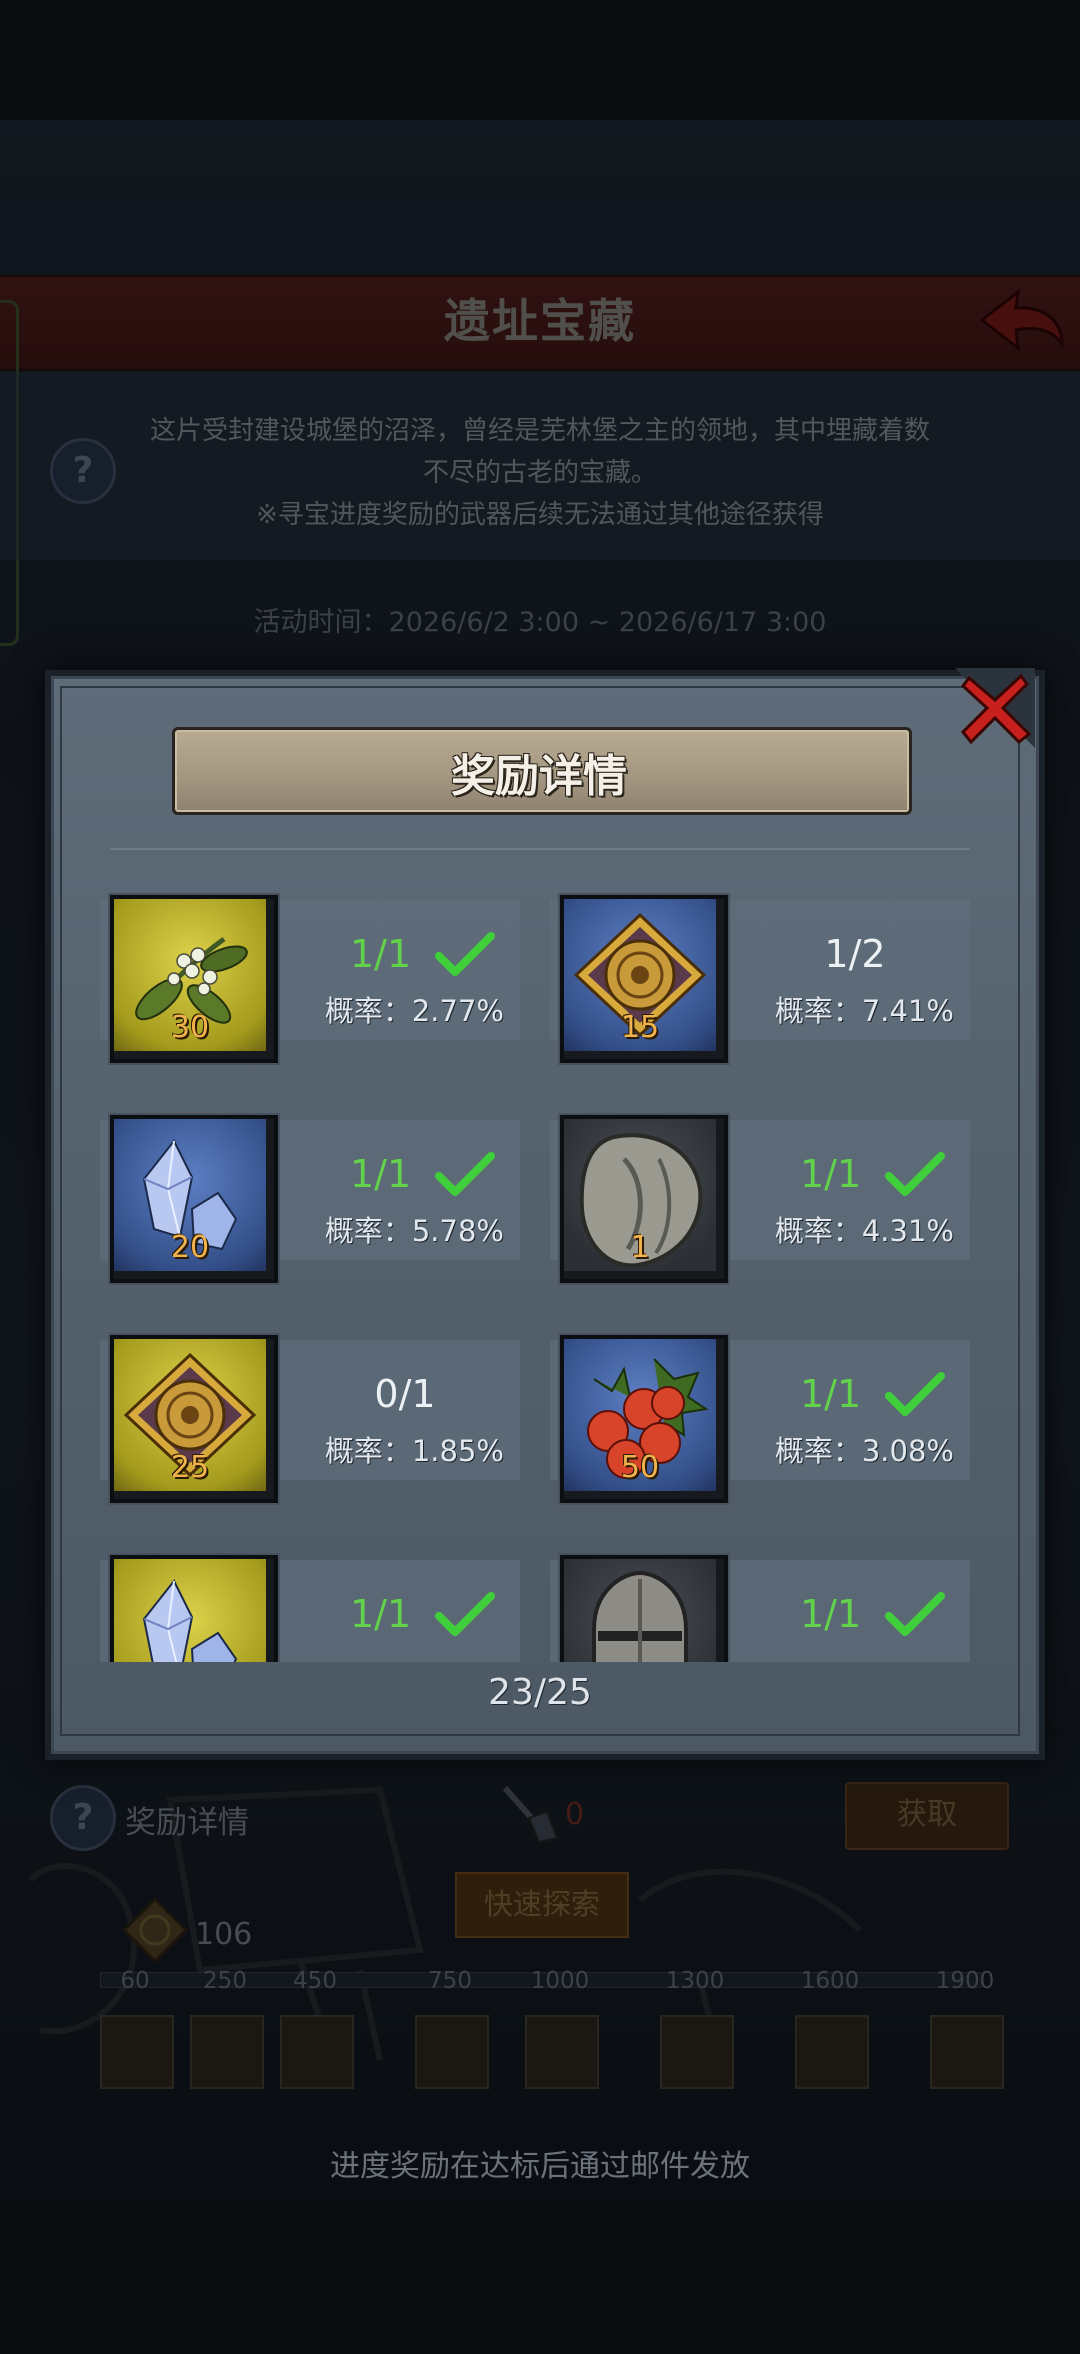  What do you see at coordinates (864, 1451) in the screenshot?
I see `drop-rate: 概率：3.08%` at bounding box center [864, 1451].